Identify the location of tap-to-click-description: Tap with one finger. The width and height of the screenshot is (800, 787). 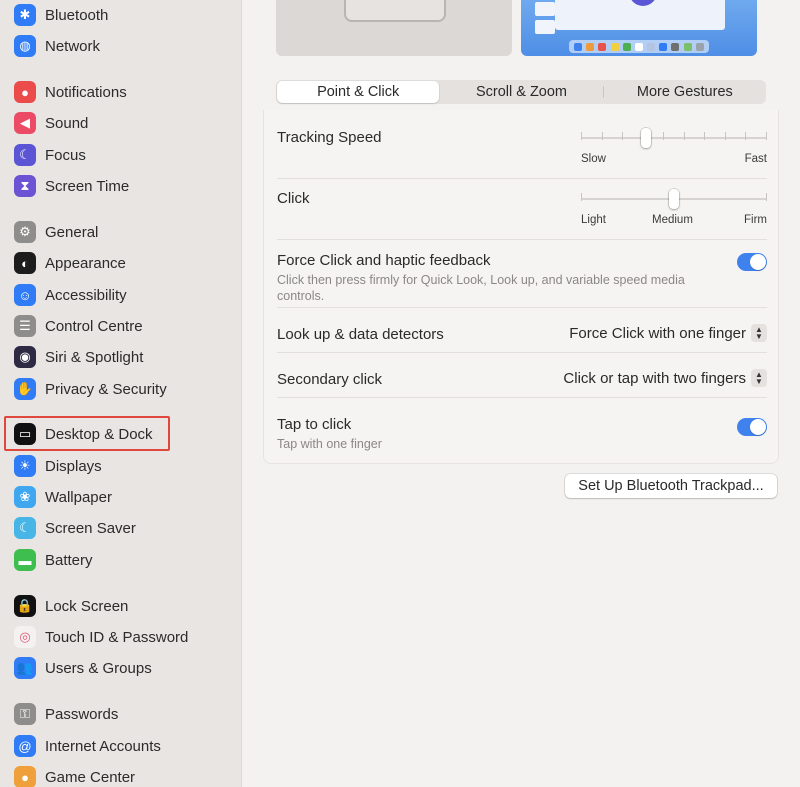
(329, 444).